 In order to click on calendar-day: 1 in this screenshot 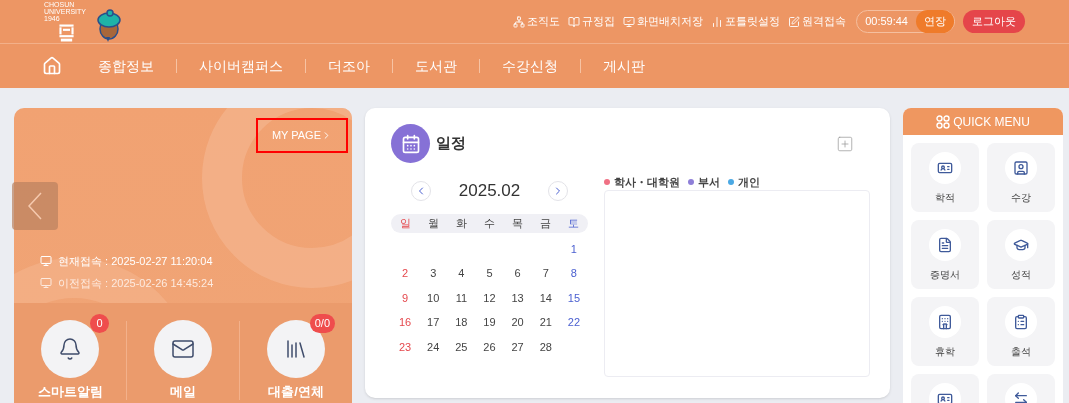, I will do `click(573, 248)`.